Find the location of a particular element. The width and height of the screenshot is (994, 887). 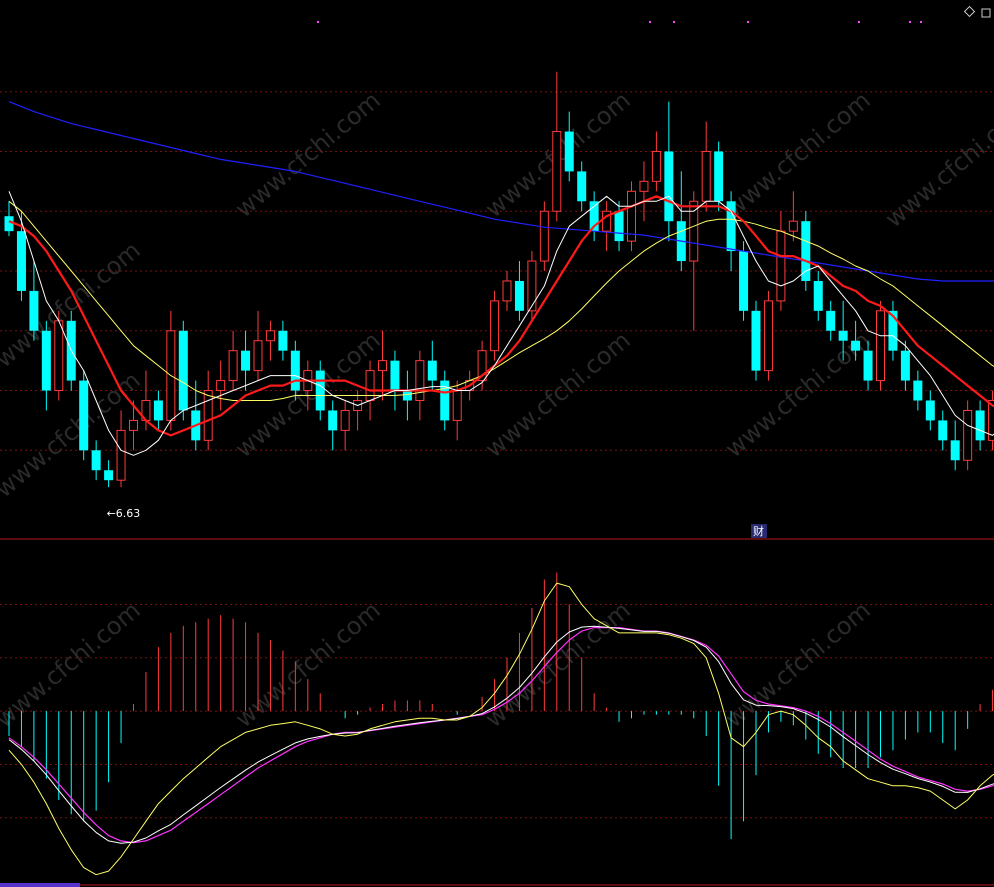

event-marker-label: 财 is located at coordinates (758, 531).